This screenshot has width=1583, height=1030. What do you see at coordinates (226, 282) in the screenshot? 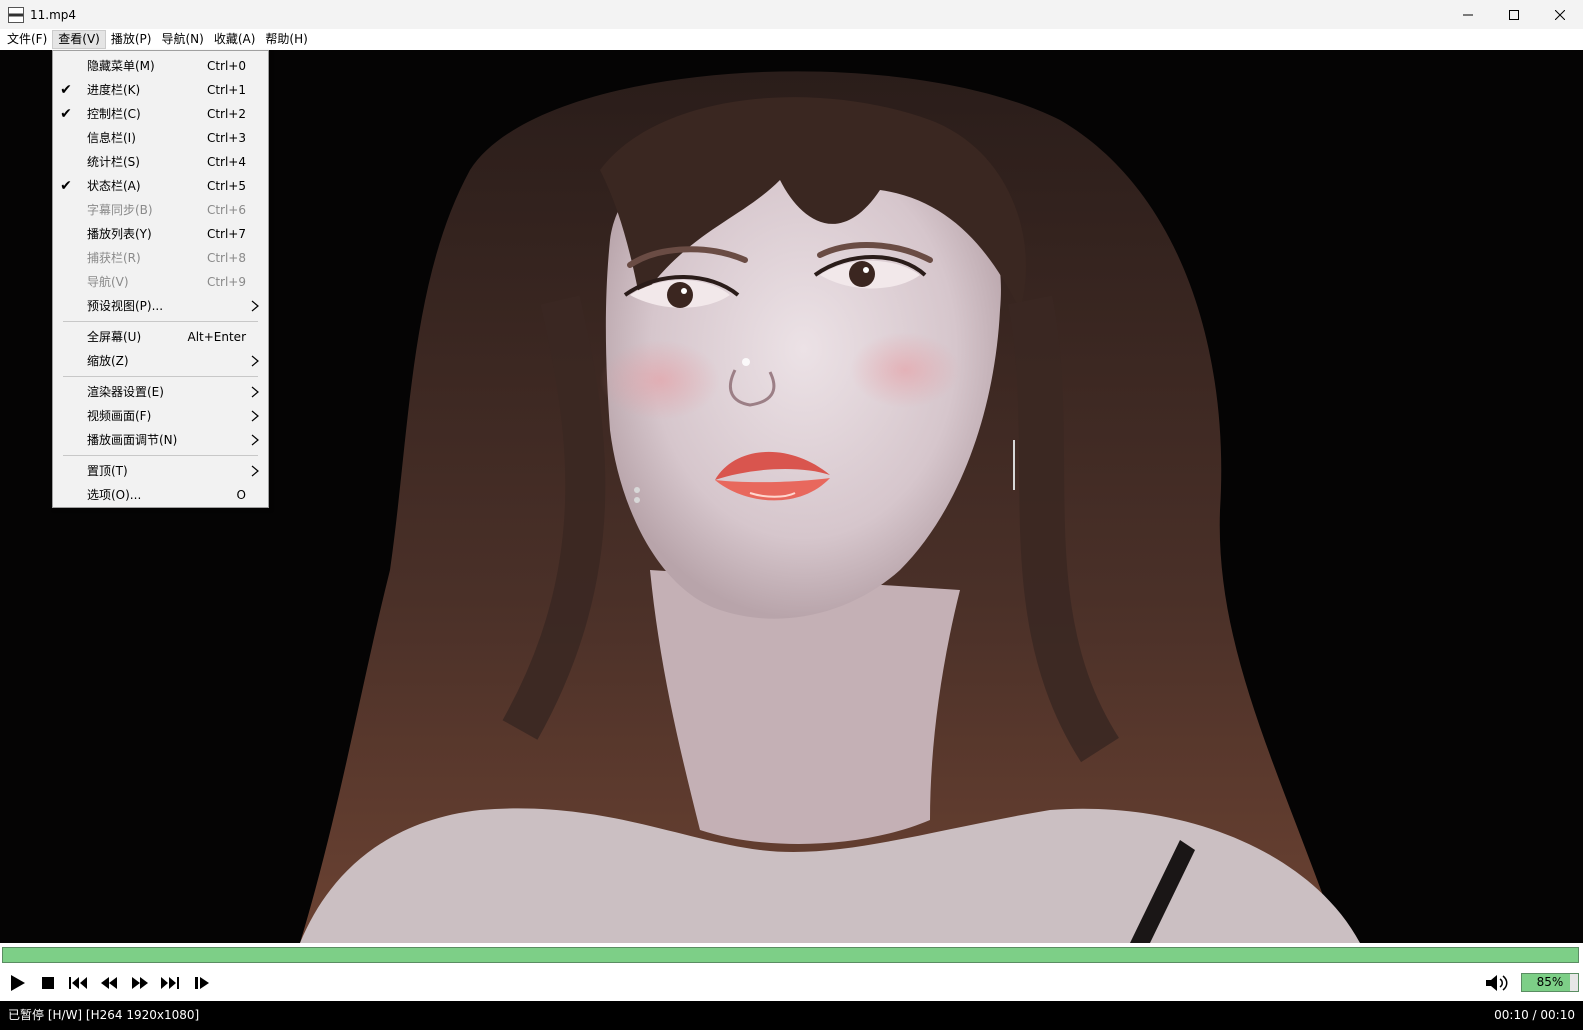
I see `menu-item-shortcut: Ctrl+9` at bounding box center [226, 282].